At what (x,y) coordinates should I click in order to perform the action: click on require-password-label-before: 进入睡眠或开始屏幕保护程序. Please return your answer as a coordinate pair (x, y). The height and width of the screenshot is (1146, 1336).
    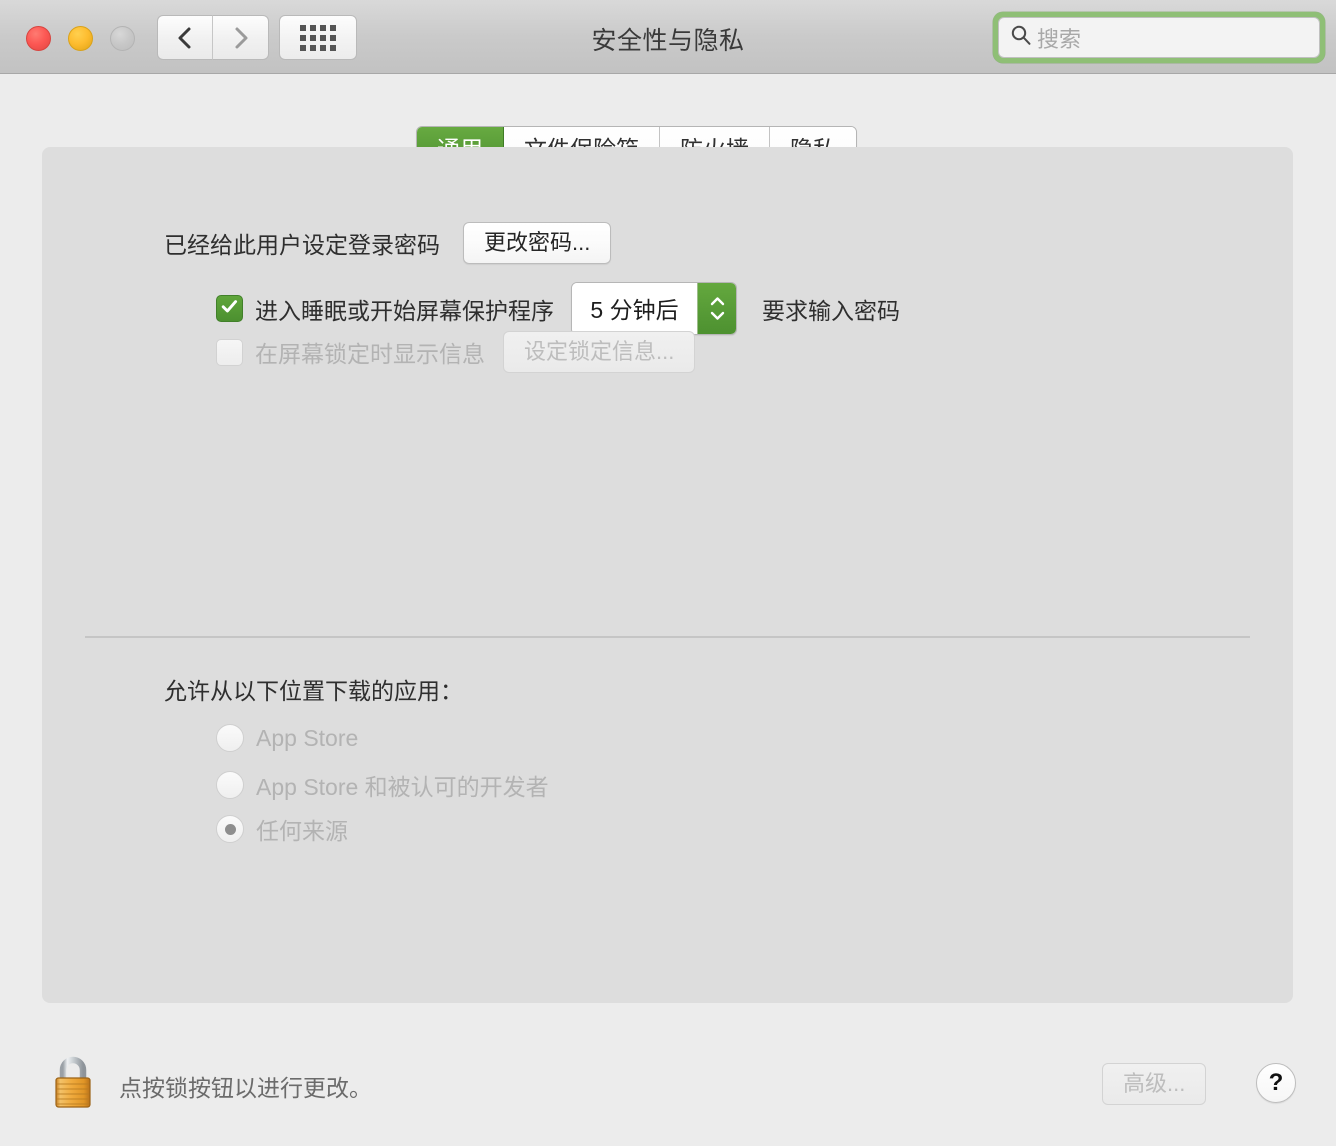
    Looking at the image, I should click on (404, 310).